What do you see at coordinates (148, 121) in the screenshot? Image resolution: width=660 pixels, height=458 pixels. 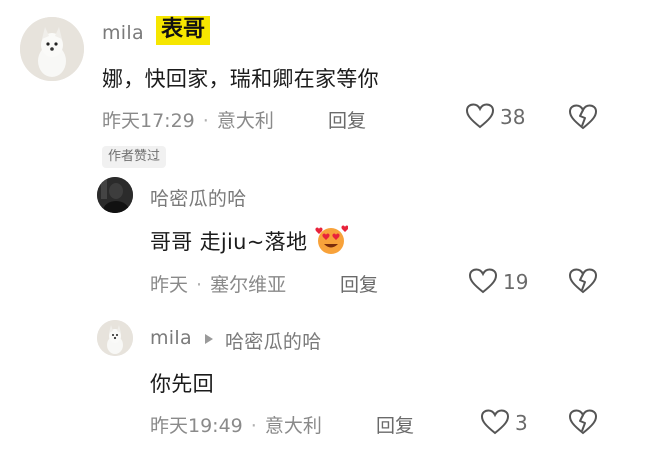 I see `timestamp: 昨天17:29` at bounding box center [148, 121].